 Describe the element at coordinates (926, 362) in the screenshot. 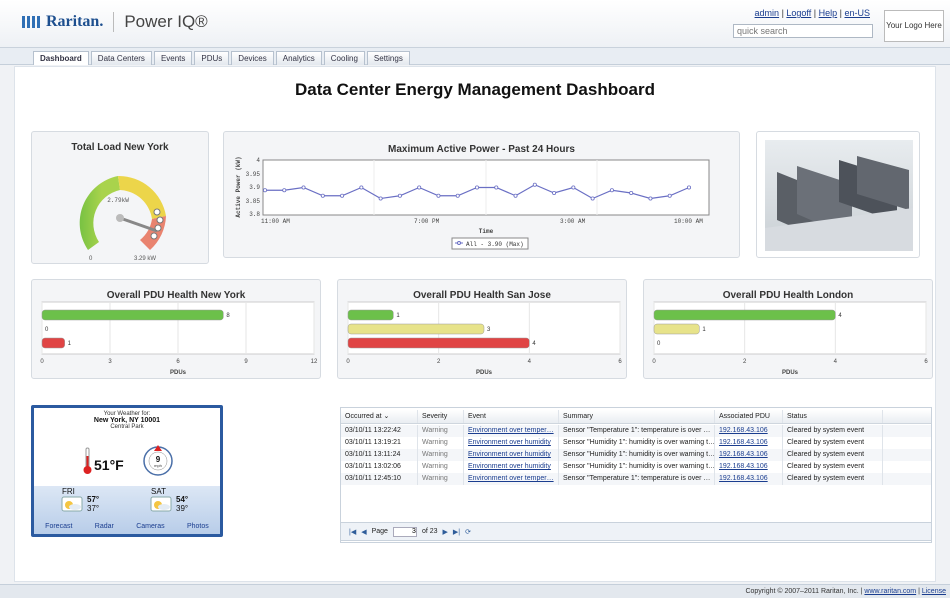

I see `x-tick-label: 6` at that location.